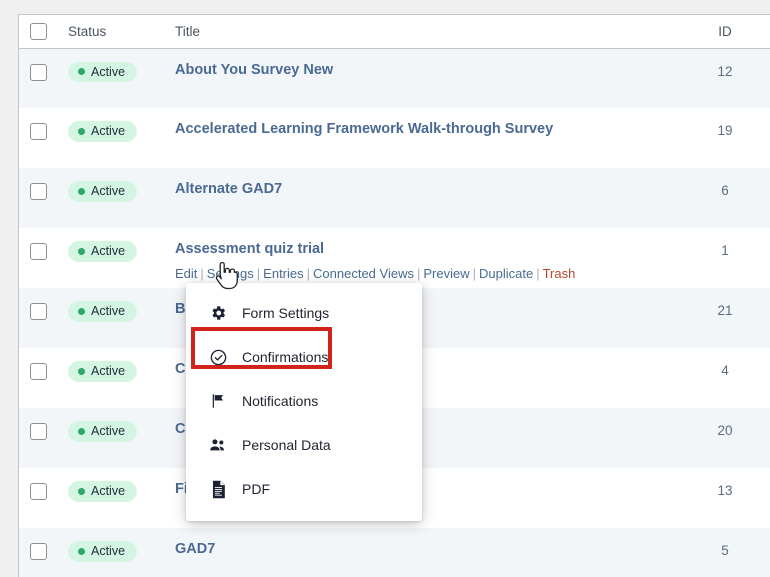  What do you see at coordinates (419, 32) in the screenshot?
I see `title-column-header: Title` at bounding box center [419, 32].